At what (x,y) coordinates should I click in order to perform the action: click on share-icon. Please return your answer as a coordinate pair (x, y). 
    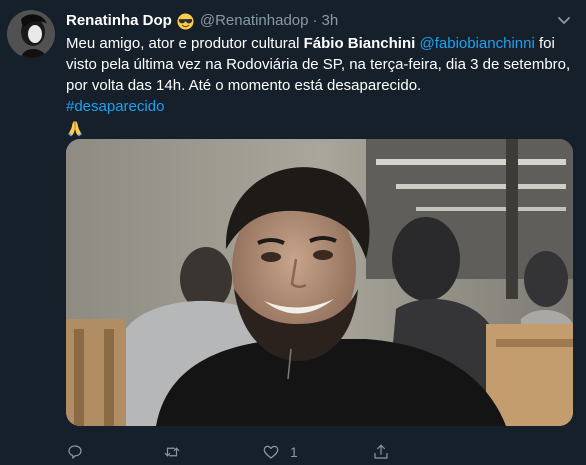
    Looking at the image, I should click on (381, 451).